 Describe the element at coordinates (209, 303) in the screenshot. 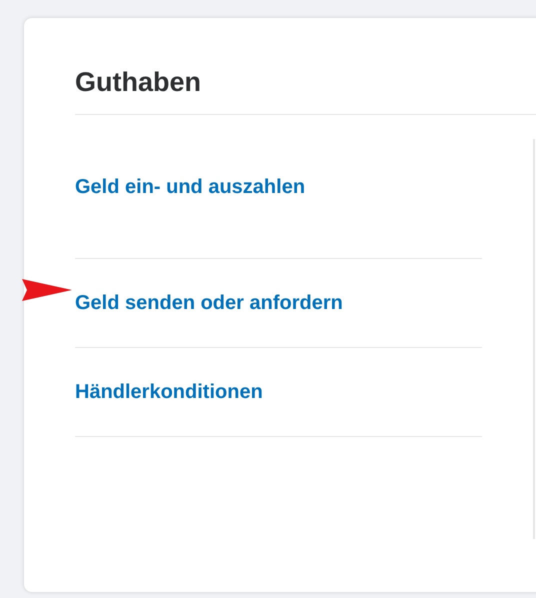

I see `menu-link: Geld senden oder anfordern` at that location.